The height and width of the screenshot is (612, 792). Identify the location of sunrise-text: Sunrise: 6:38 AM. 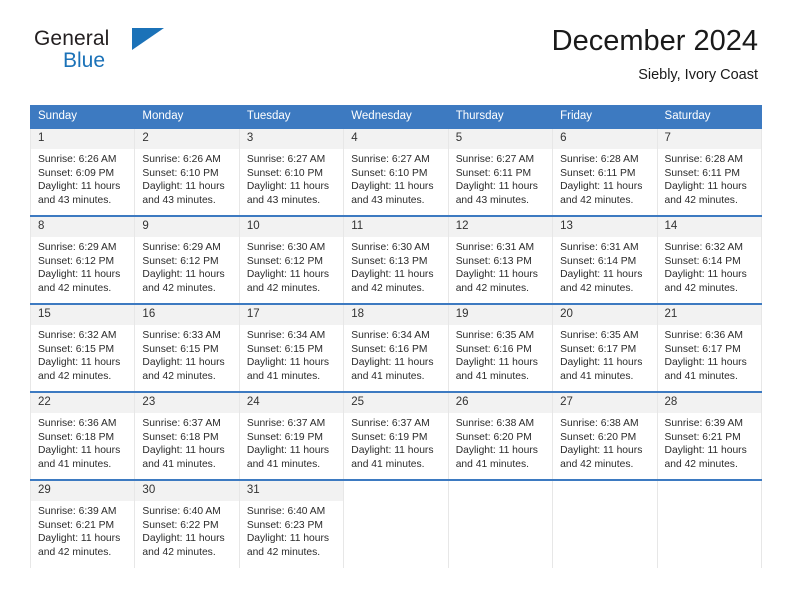
(495, 423).